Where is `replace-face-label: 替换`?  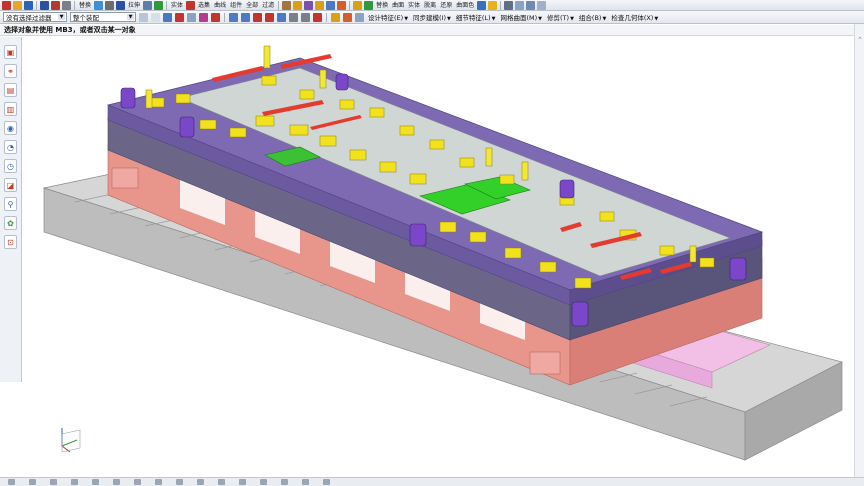 replace-face-label: 替换 is located at coordinates (382, 5).